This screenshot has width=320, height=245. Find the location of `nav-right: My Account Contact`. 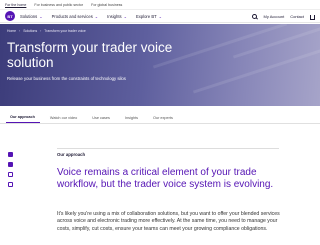

nav-right: My Account Contact is located at coordinates (283, 16).